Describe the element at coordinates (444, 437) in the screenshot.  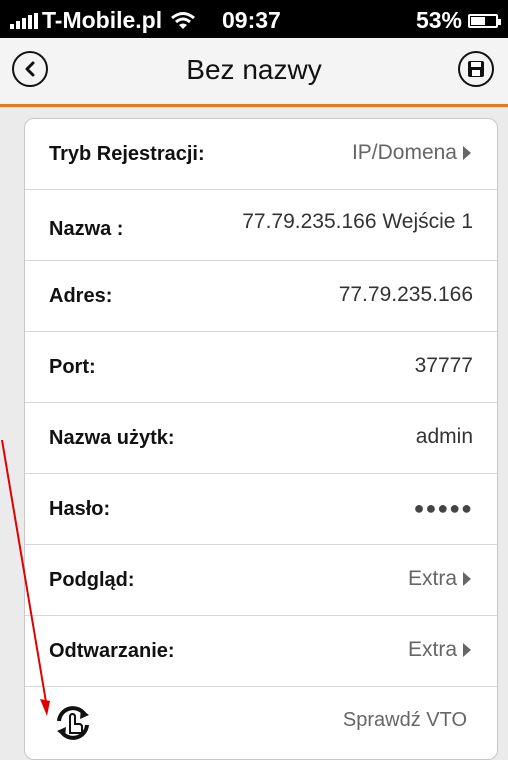
I see `username-value: admin` at that location.